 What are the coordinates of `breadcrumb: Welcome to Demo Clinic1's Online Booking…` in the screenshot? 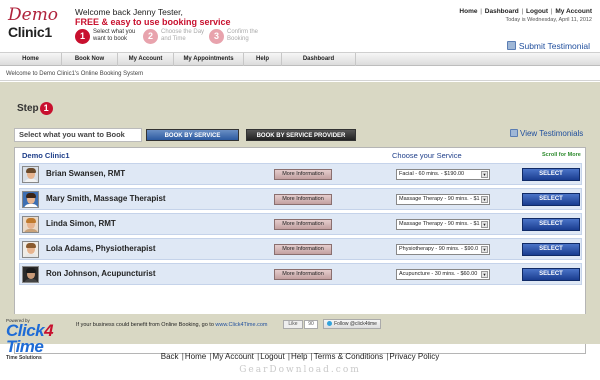 It's located at (300, 74).